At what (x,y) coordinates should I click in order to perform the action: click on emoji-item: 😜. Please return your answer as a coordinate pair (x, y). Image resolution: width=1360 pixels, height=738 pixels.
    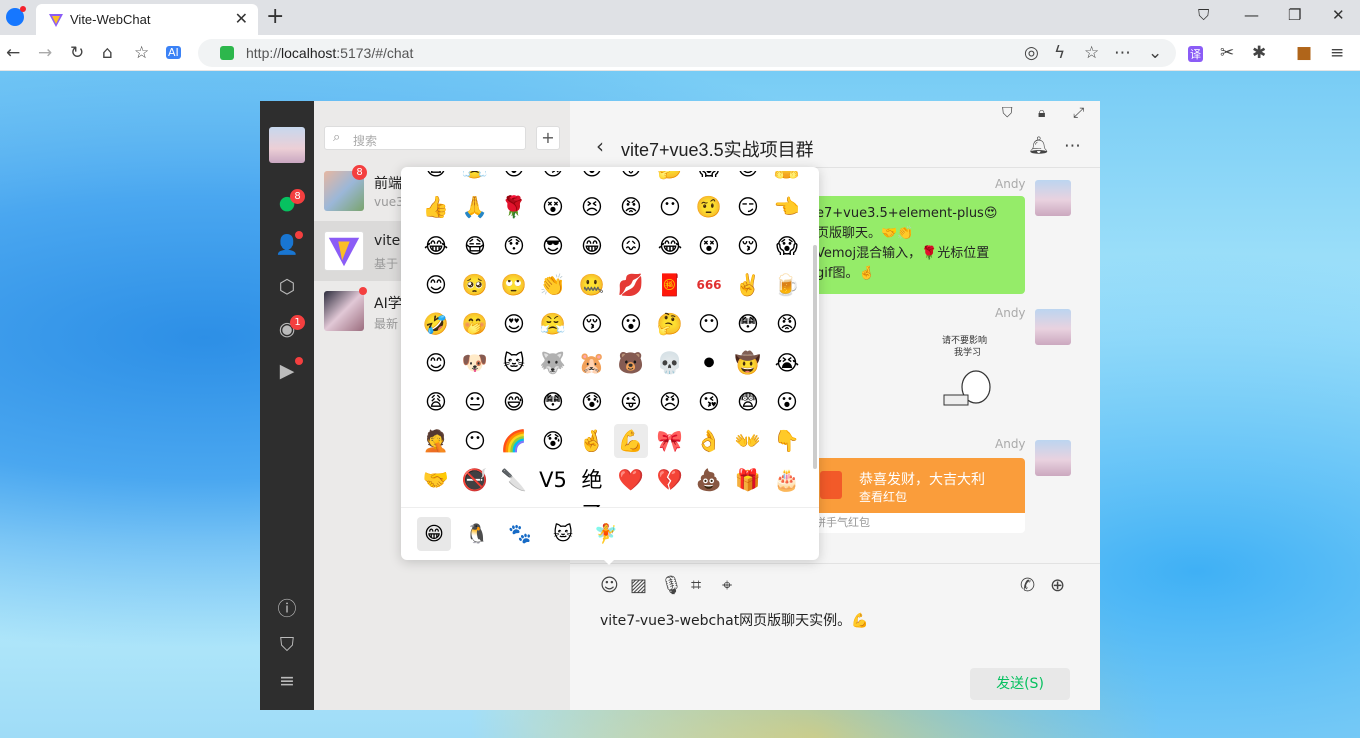
    Looking at the image, I should click on (631, 402).